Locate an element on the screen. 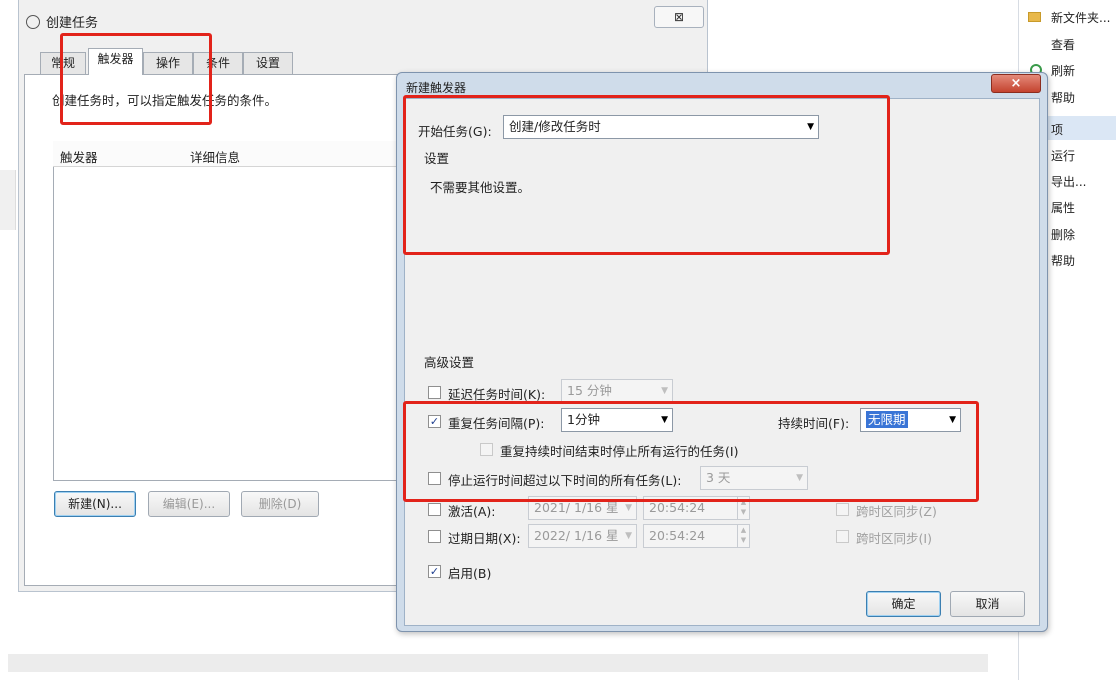  expire-date-picker: 2022/ 1/16 星 ▼ is located at coordinates (582, 536).